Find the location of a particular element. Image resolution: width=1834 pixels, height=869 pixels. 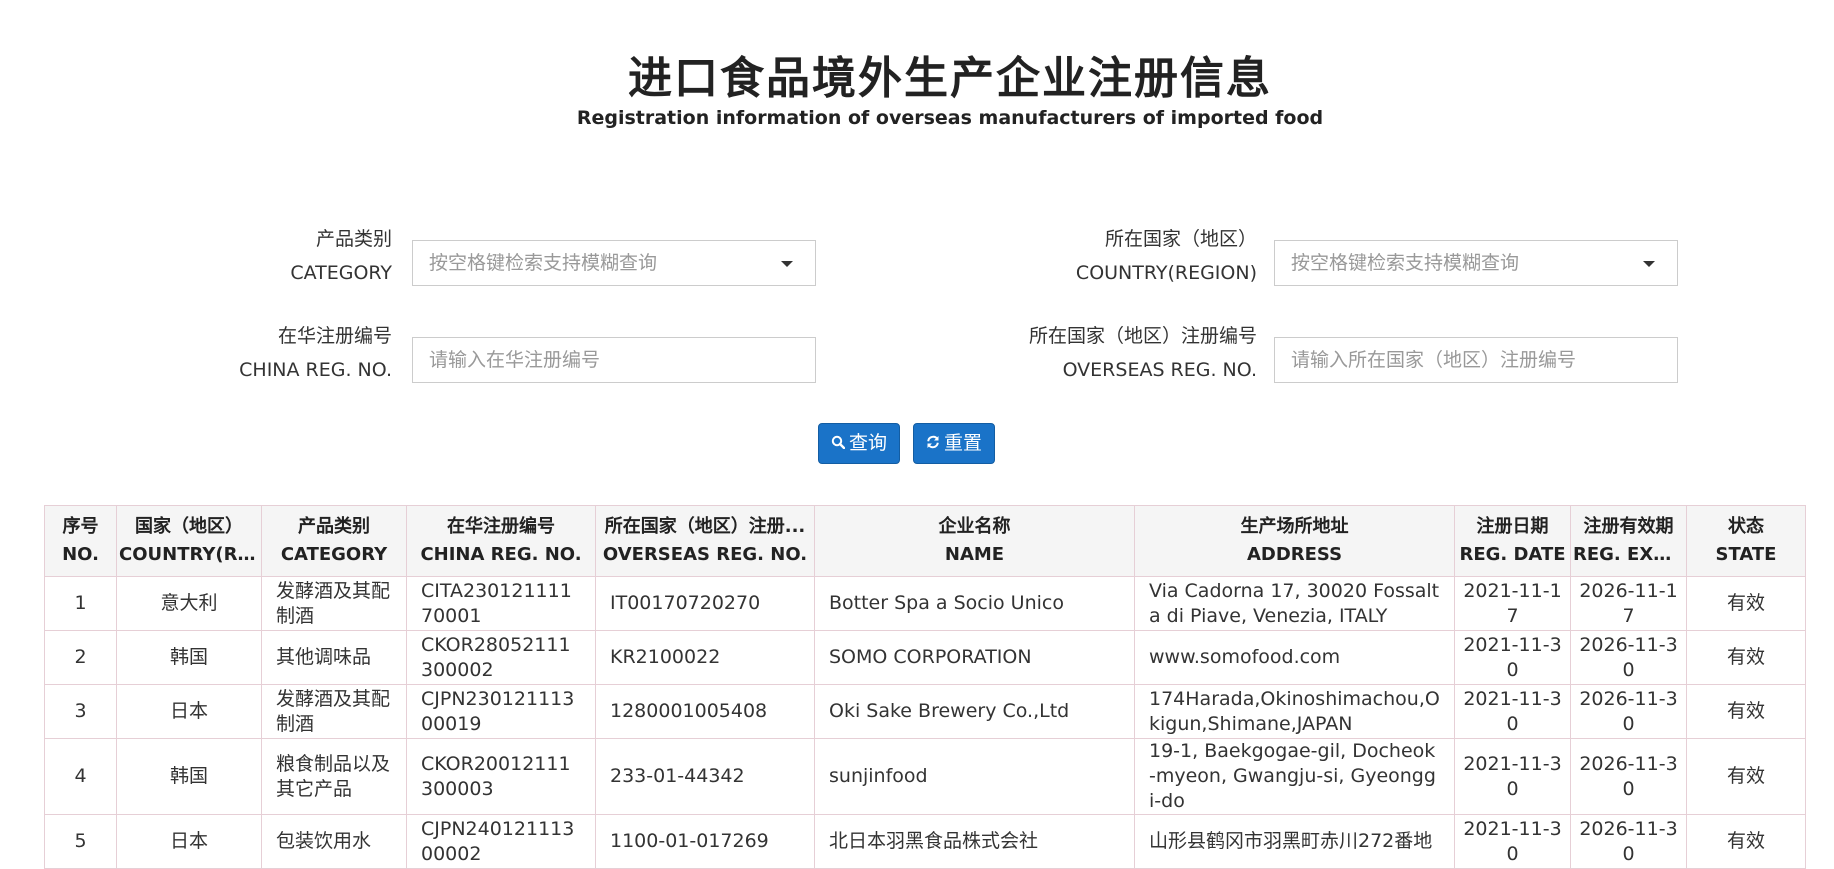

cell-china-reg: CITA23012111170001 is located at coordinates (501, 603).